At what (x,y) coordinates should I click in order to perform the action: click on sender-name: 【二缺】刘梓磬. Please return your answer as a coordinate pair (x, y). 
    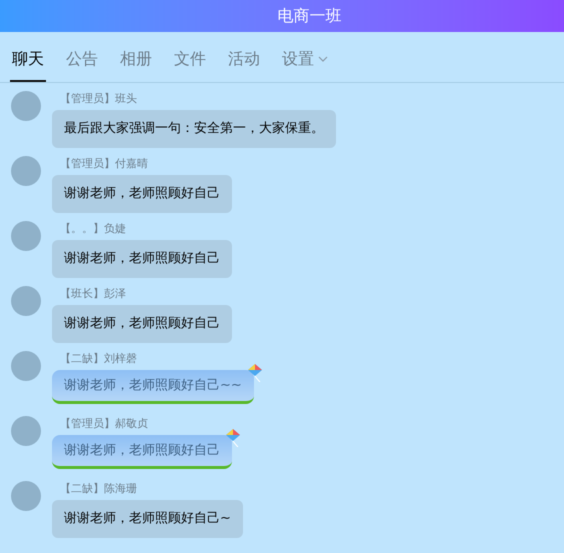
    Looking at the image, I should click on (99, 359).